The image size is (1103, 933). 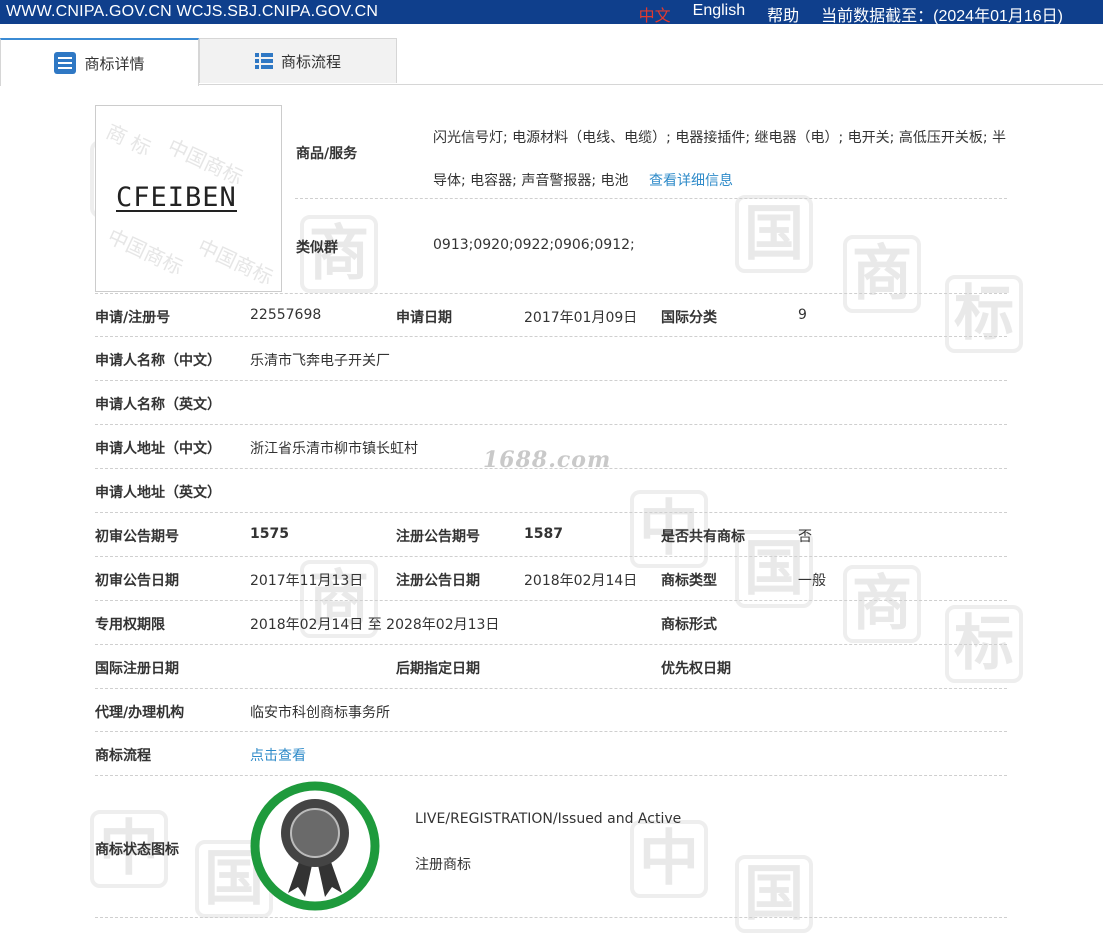 I want to click on status-en-value: LIVE/REGISTRATION/Issued and Active, so click(x=548, y=819).